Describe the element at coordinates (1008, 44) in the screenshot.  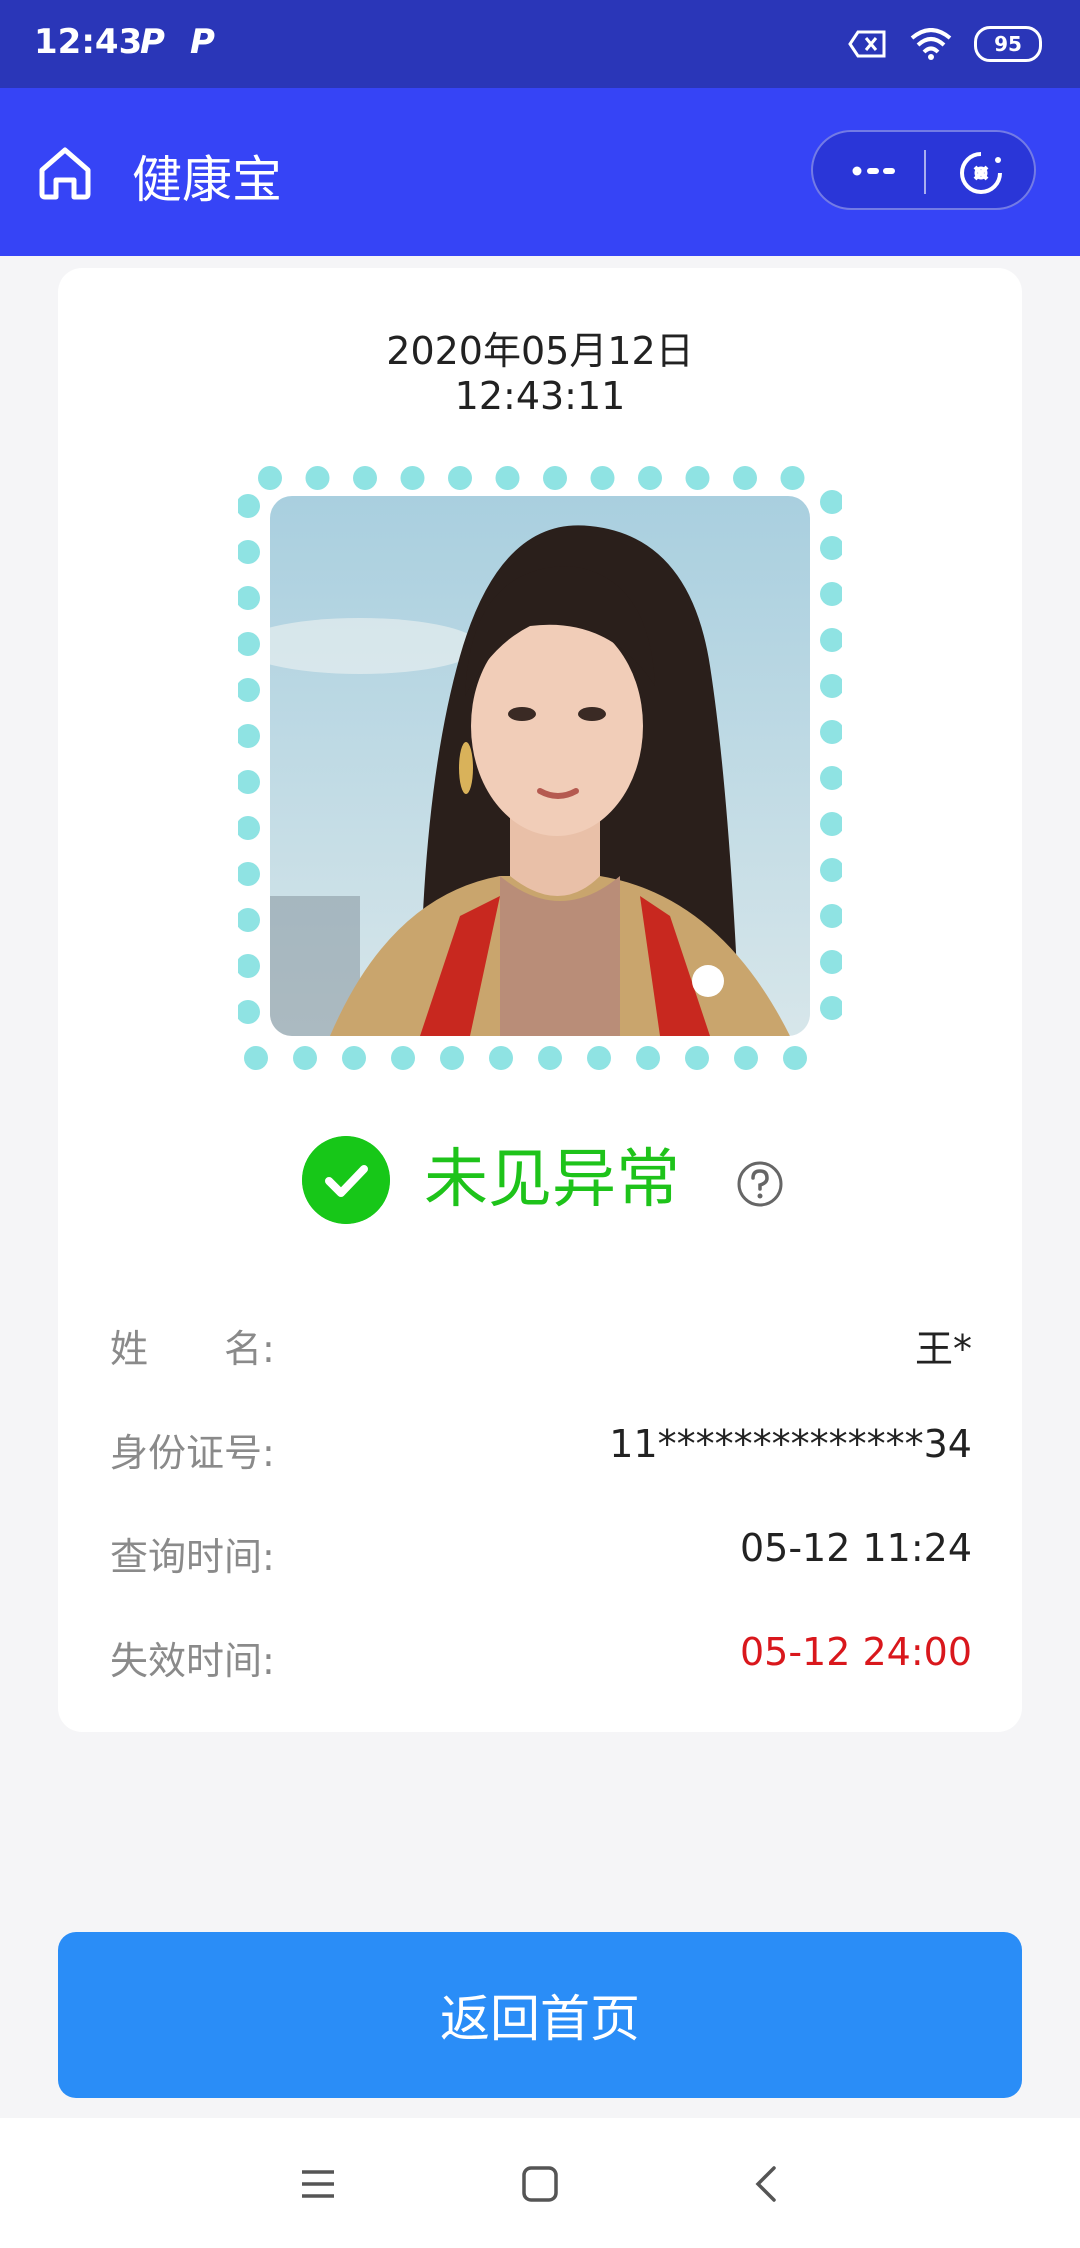
I see `battery-icon: 95` at that location.